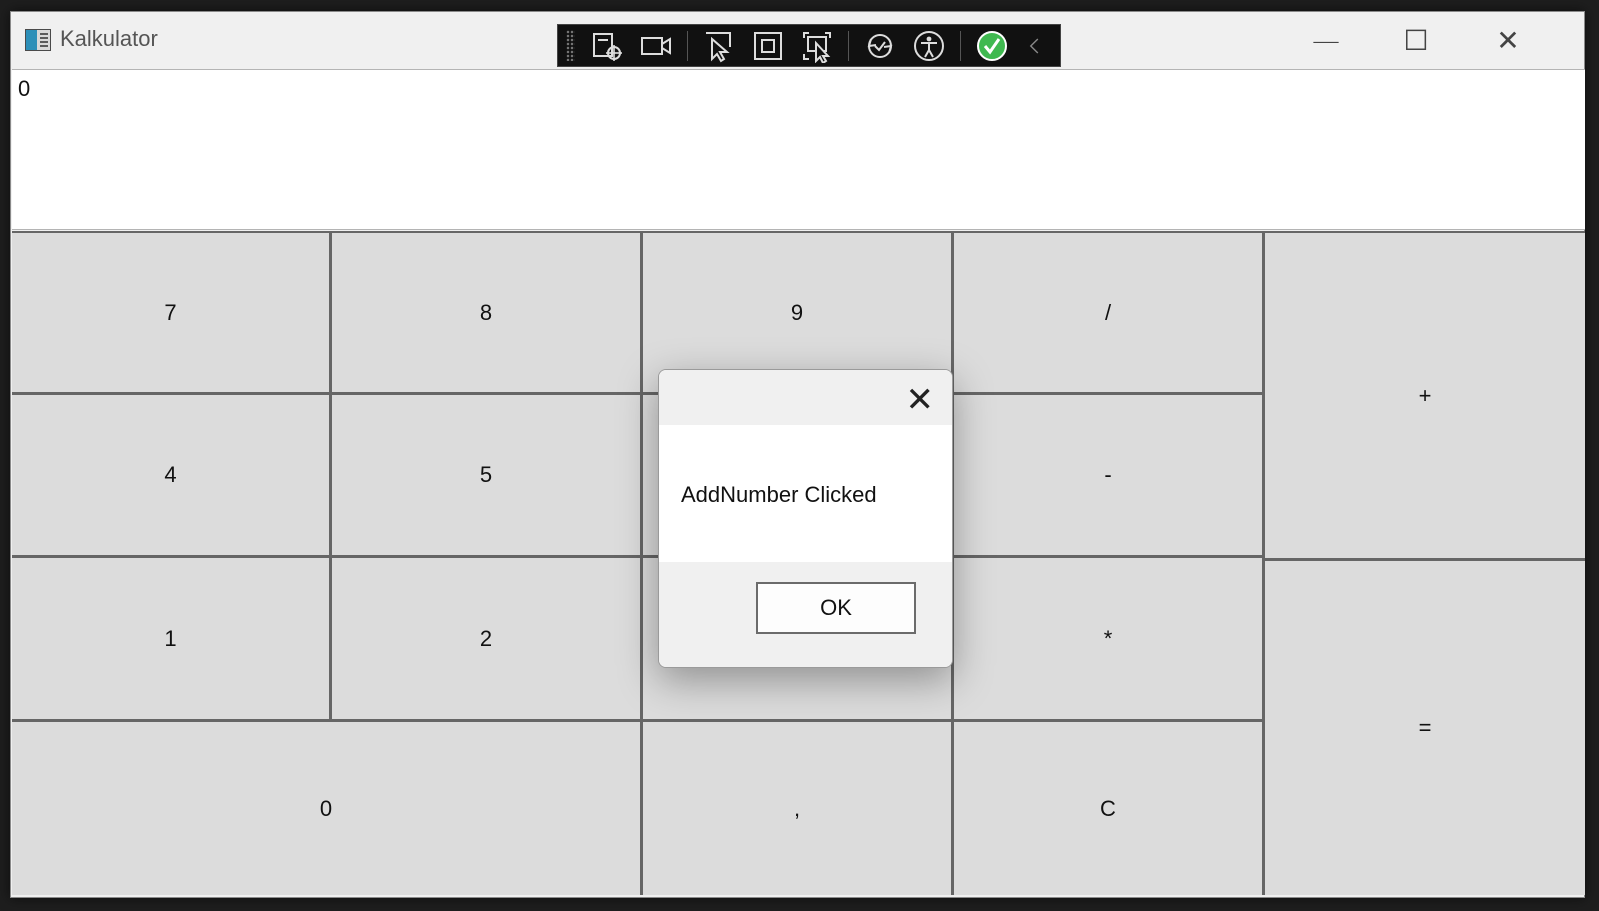 The image size is (1599, 911). Describe the element at coordinates (779, 494) in the screenshot. I see `dialog-message: AddNumber Clicked` at that location.